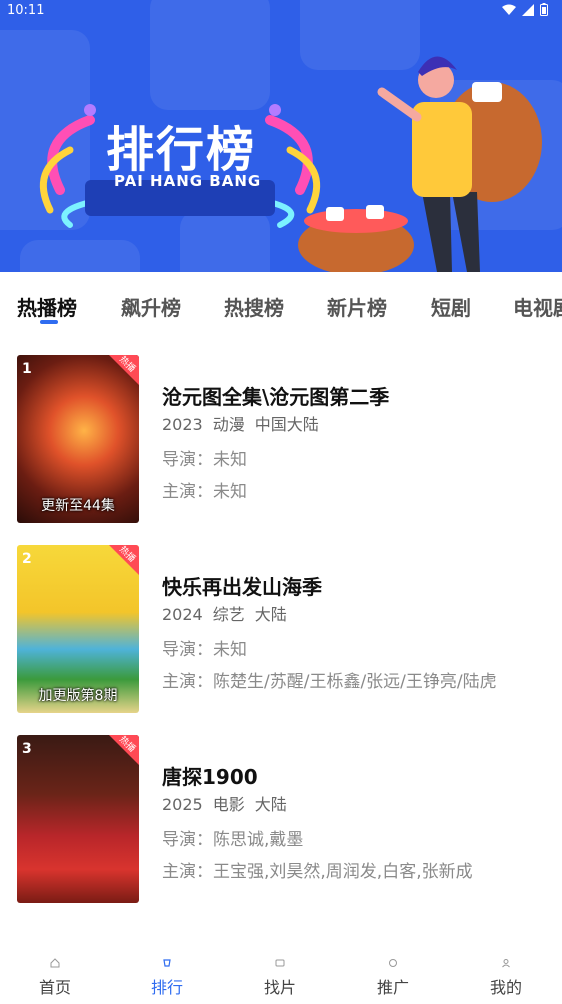 The width and height of the screenshot is (562, 1004). What do you see at coordinates (506, 963) in the screenshot?
I see `profile-icon` at bounding box center [506, 963].